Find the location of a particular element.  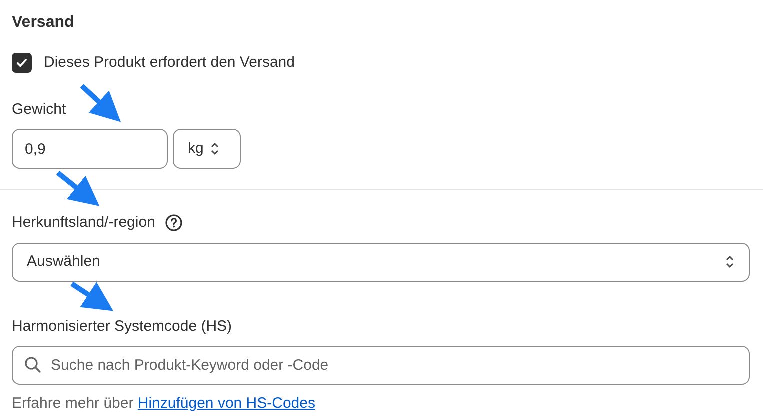

help-text: Erfahre mehr über Hinzufügen von HS-Codes is located at coordinates (164, 404).